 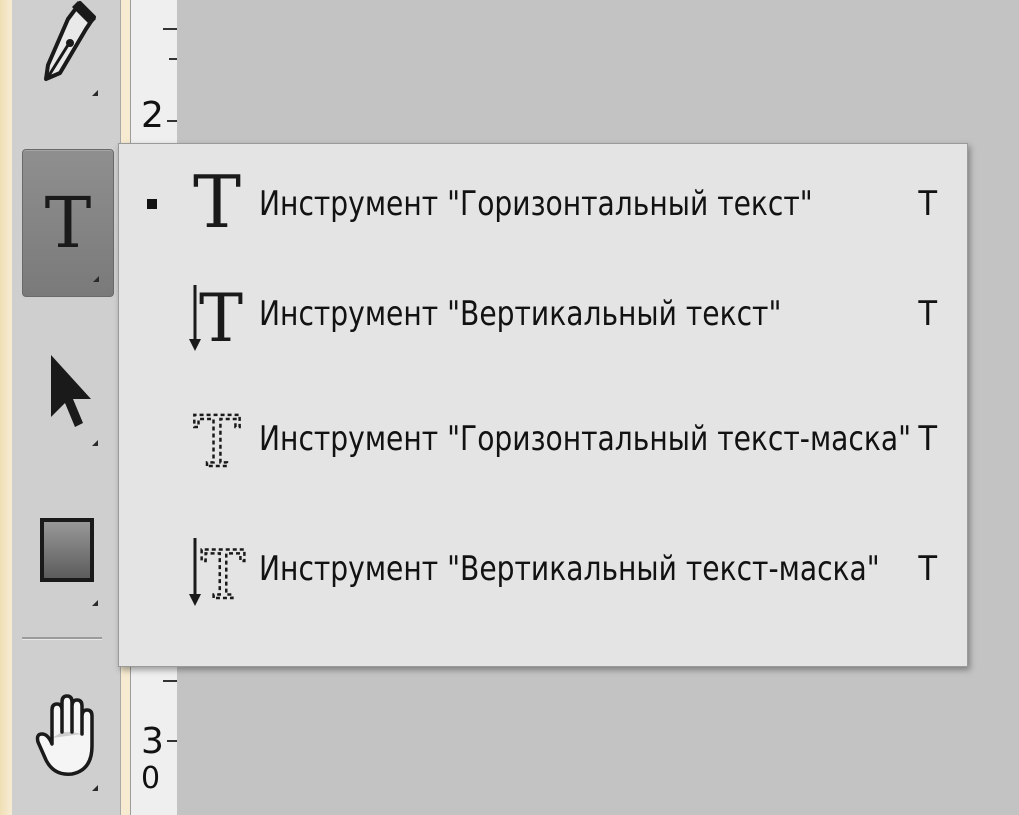 I want to click on selected-bullet-icon, so click(x=152, y=204).